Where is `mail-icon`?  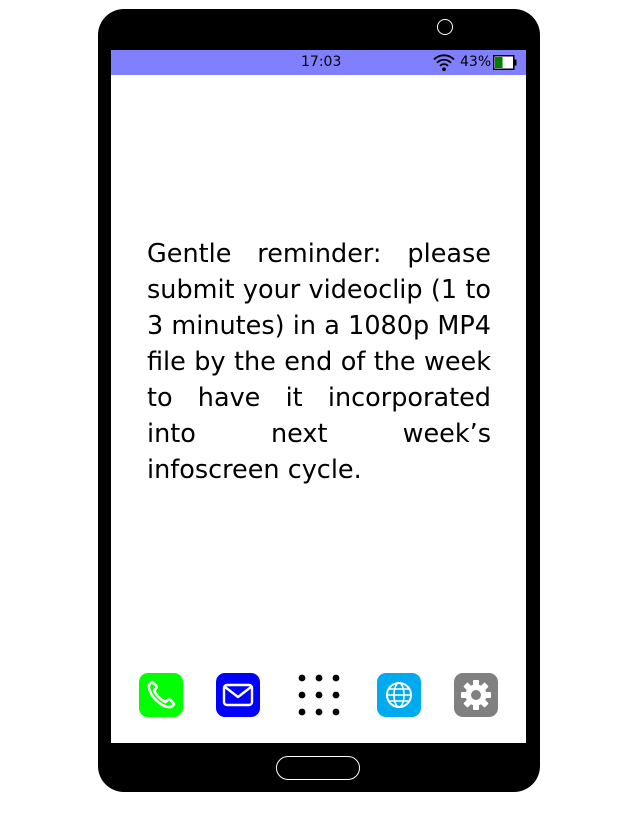 mail-icon is located at coordinates (238, 695).